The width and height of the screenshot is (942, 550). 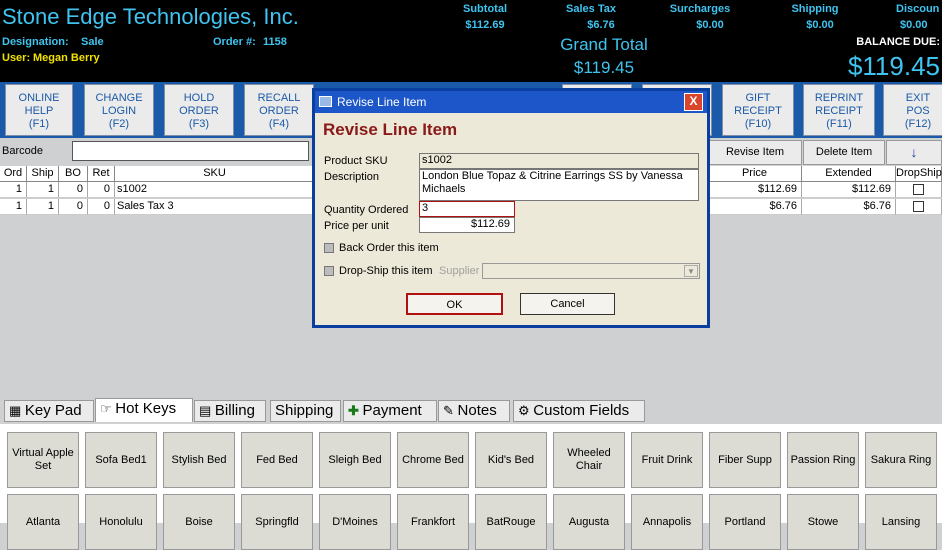 I want to click on hotkey-button: Passion Ring, so click(x=823, y=460).